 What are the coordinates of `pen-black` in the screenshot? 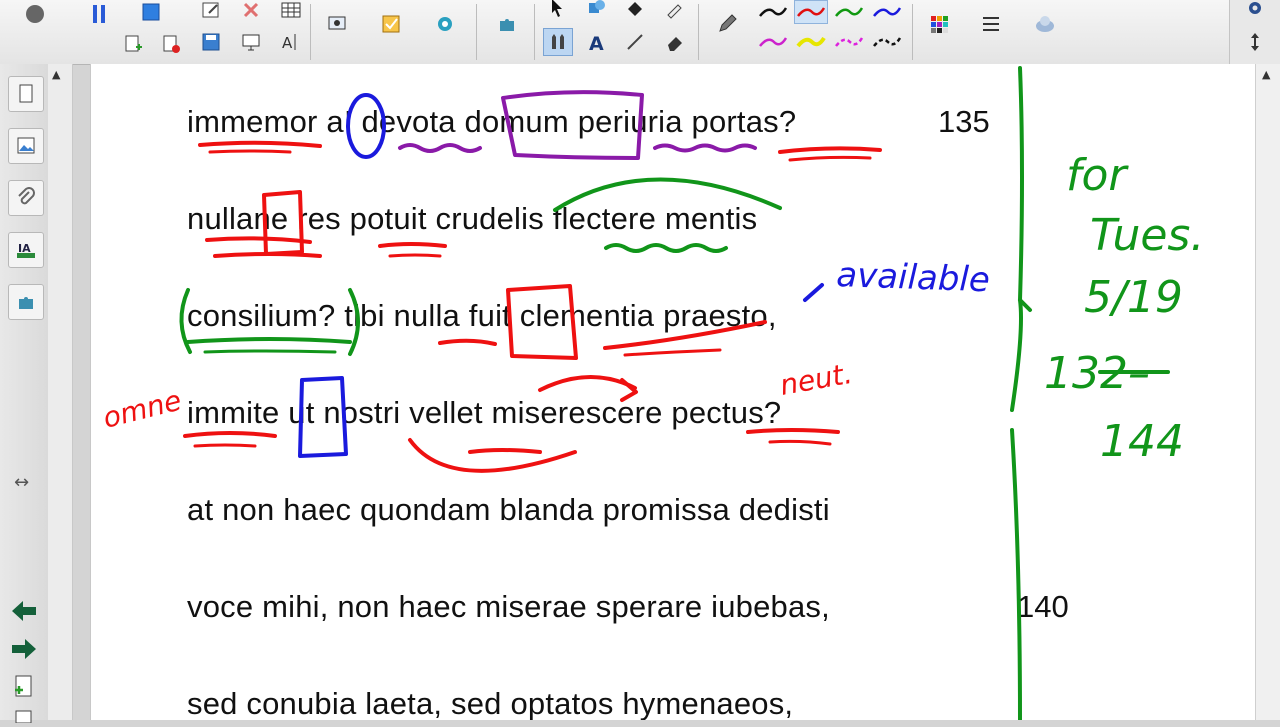 It's located at (773, 12).